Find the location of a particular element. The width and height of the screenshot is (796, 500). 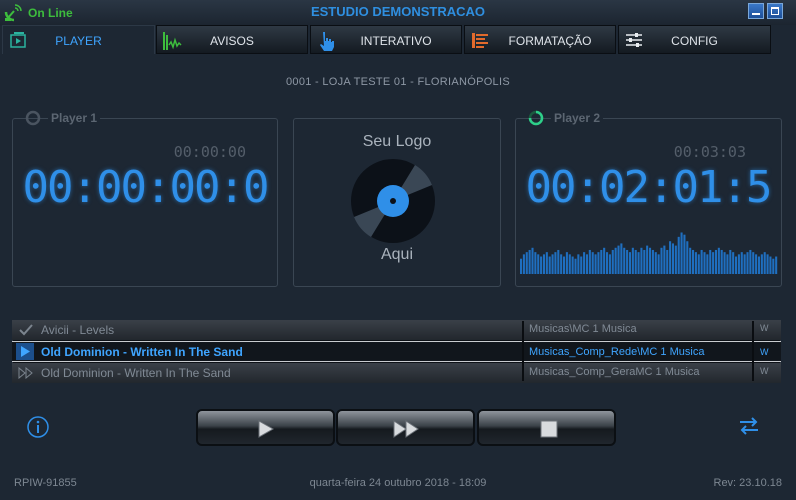

checkmark-icon is located at coordinates (26, 330).